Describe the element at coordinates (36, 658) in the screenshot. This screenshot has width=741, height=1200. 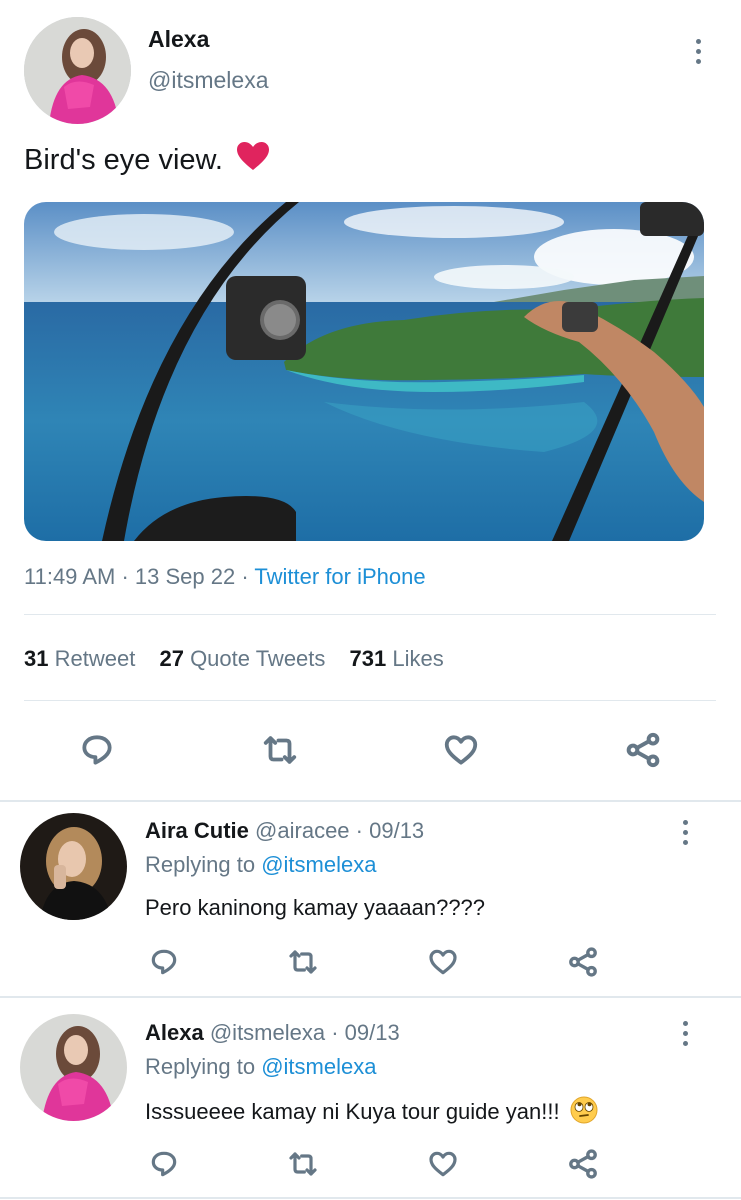
I see `retweet-count: 31` at that location.